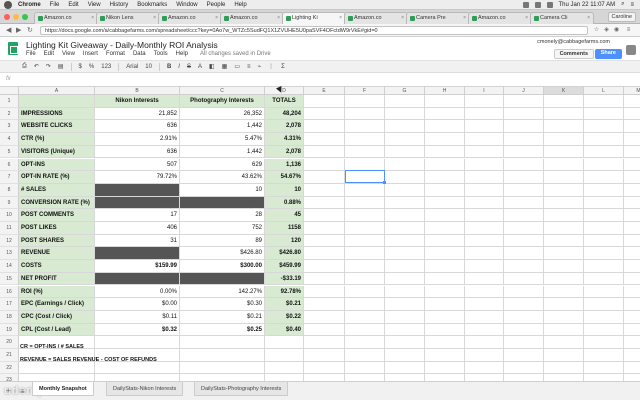  What do you see at coordinates (284, 215) in the screenshot?
I see `total-value: 45` at bounding box center [284, 215].